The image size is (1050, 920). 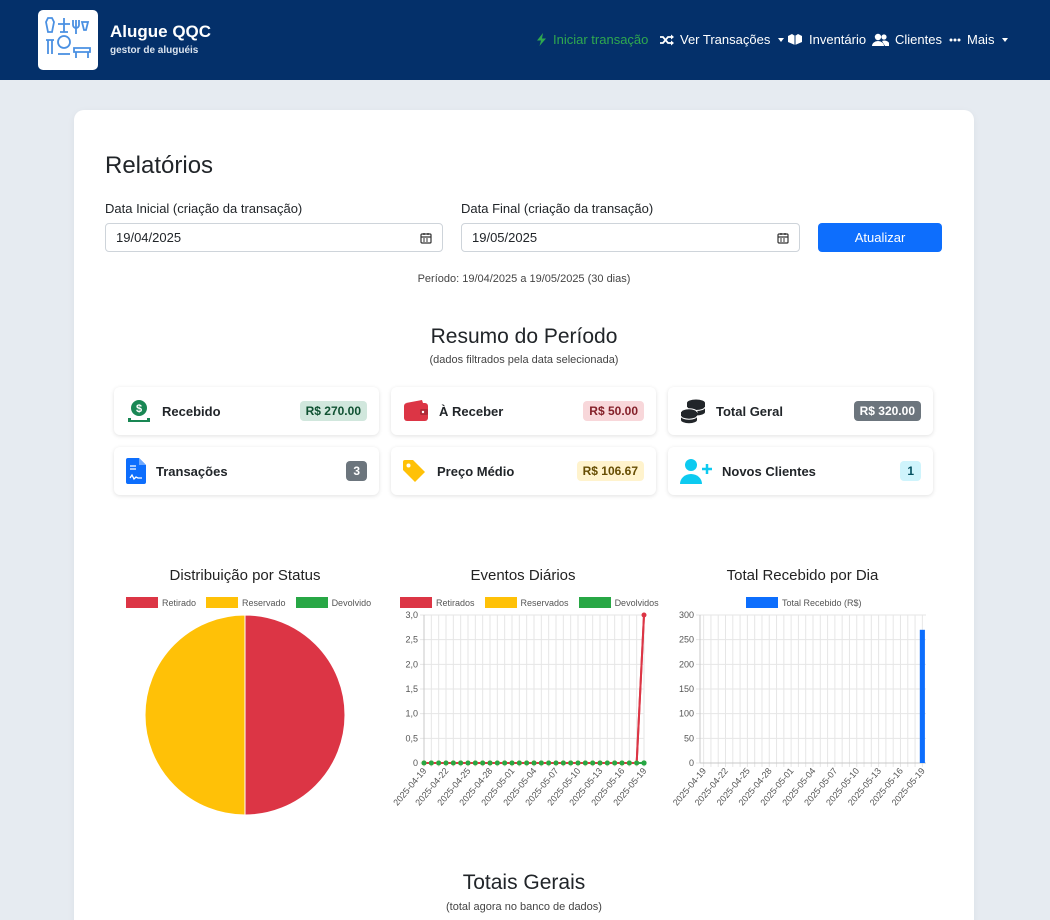 What do you see at coordinates (411, 640) in the screenshot?
I see `y-tick-label: 2,5` at bounding box center [411, 640].